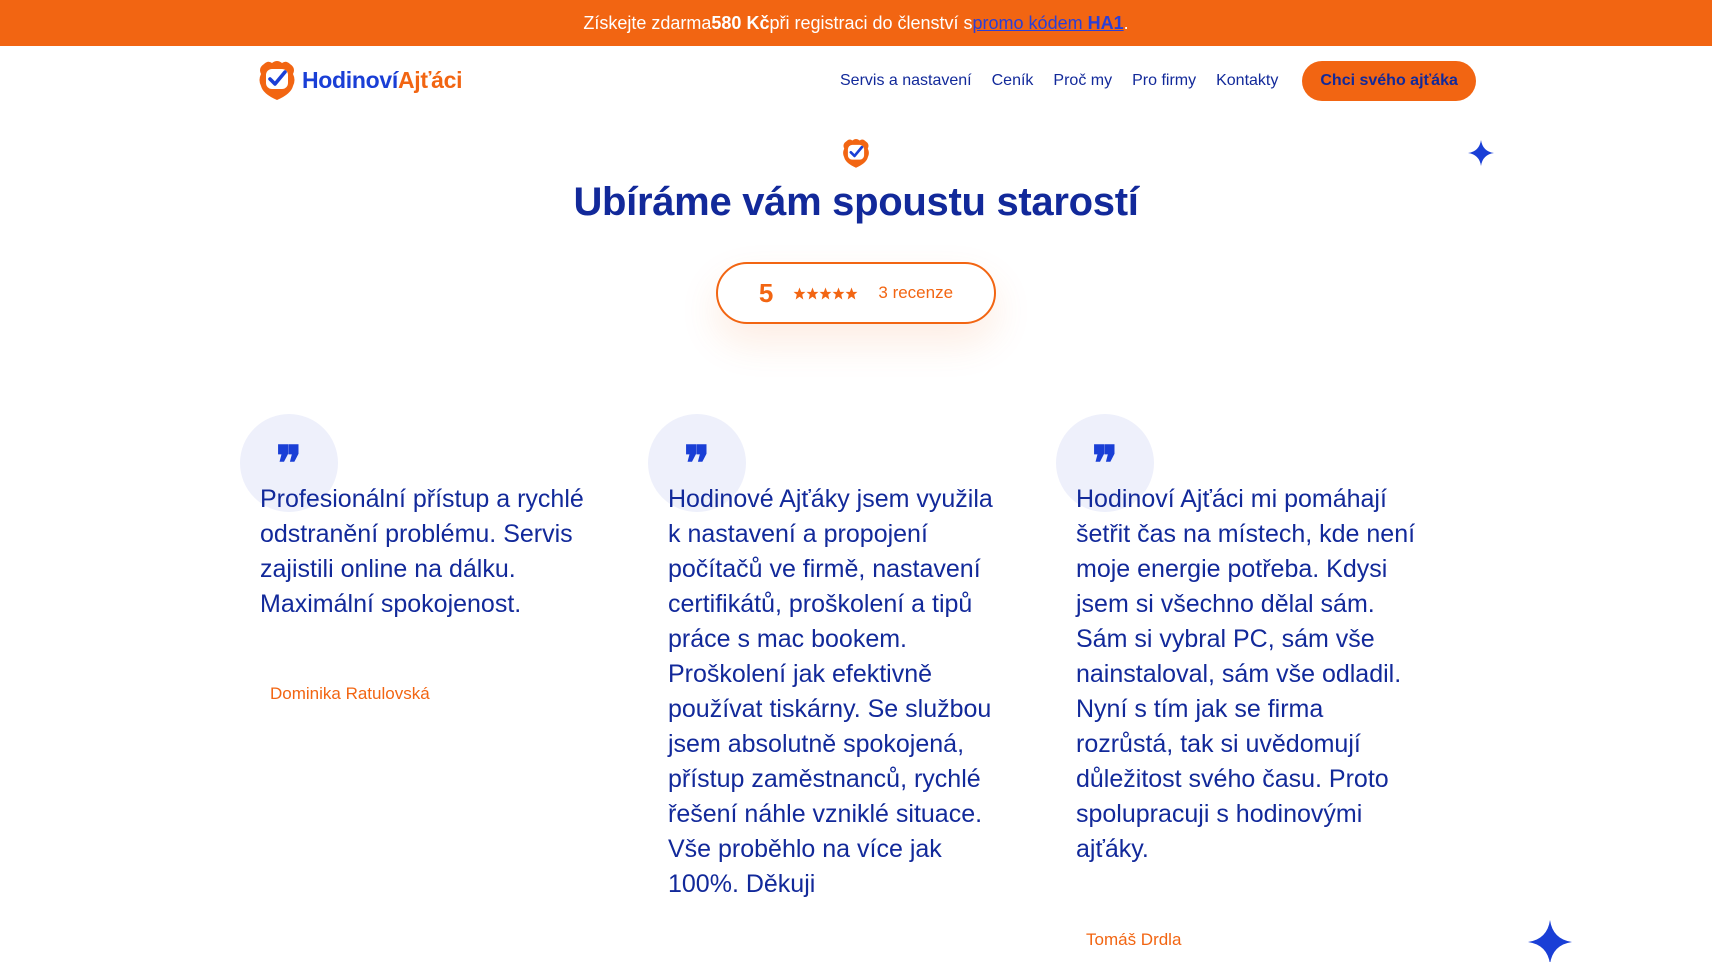 The image size is (1712, 962). Describe the element at coordinates (871, 22) in the screenshot. I see `promo-text-mid: při registraci do členství s` at that location.